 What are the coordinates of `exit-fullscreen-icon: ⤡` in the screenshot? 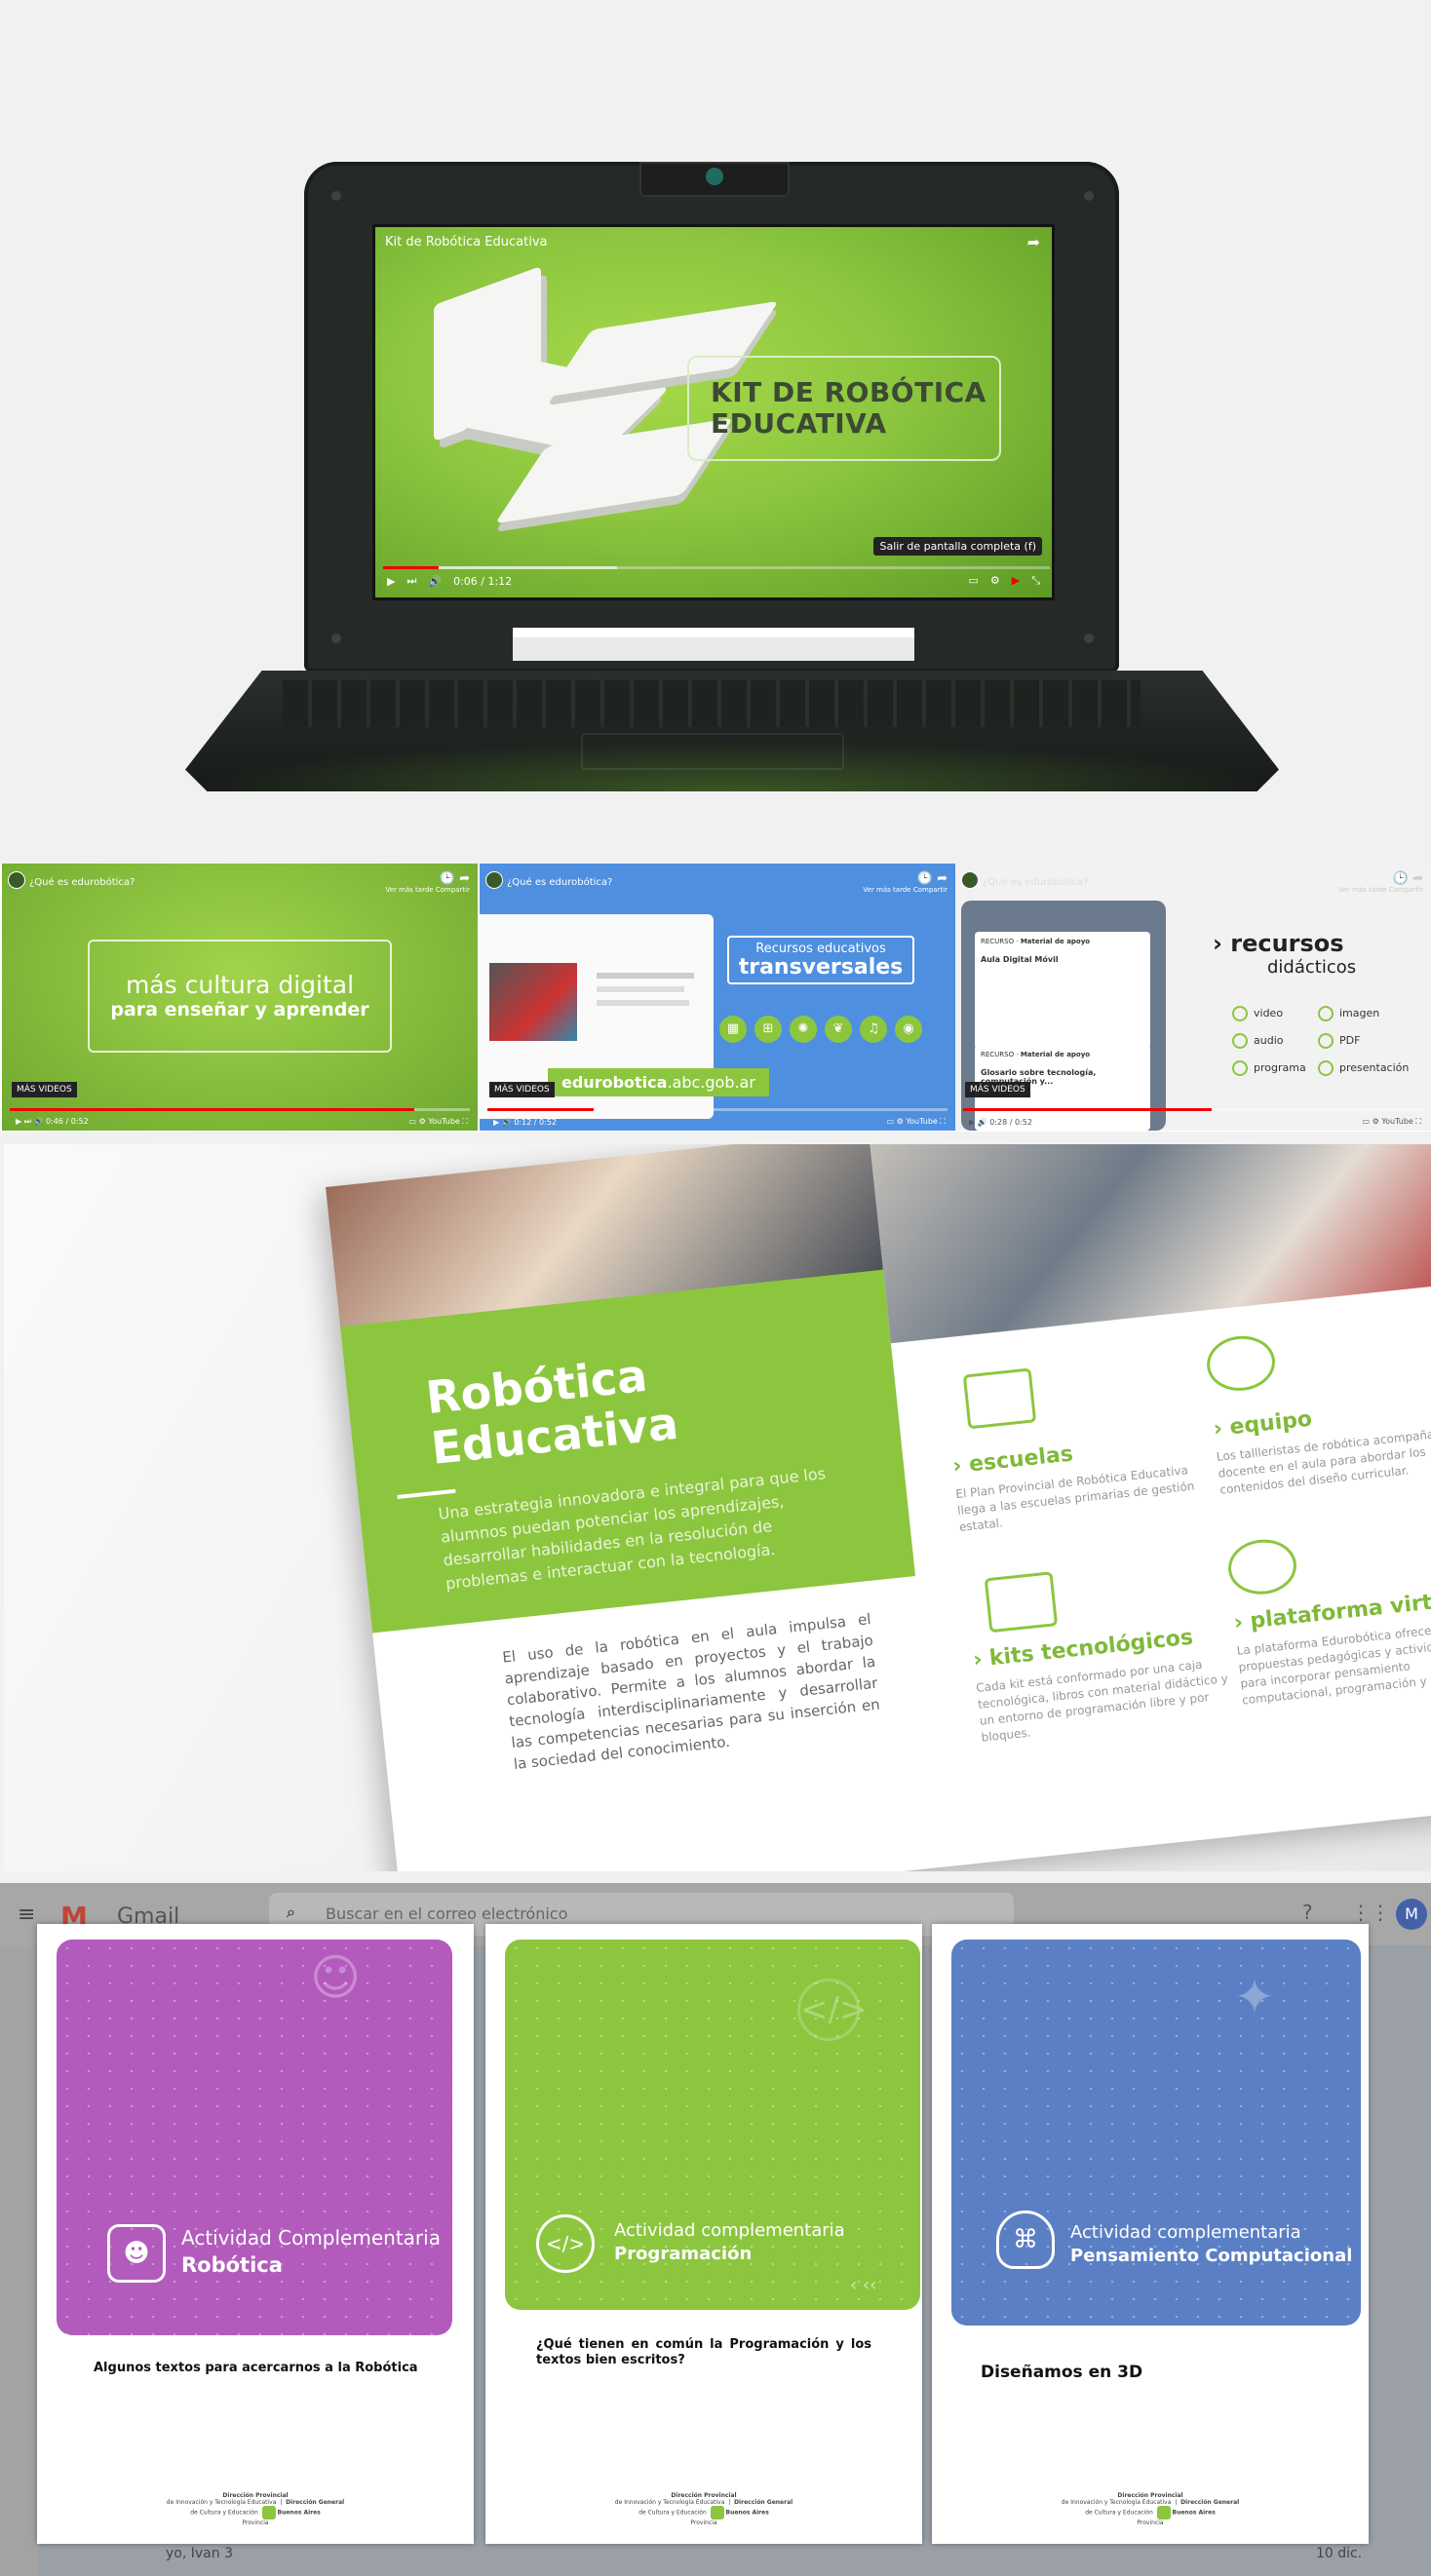 It's located at (1036, 581).